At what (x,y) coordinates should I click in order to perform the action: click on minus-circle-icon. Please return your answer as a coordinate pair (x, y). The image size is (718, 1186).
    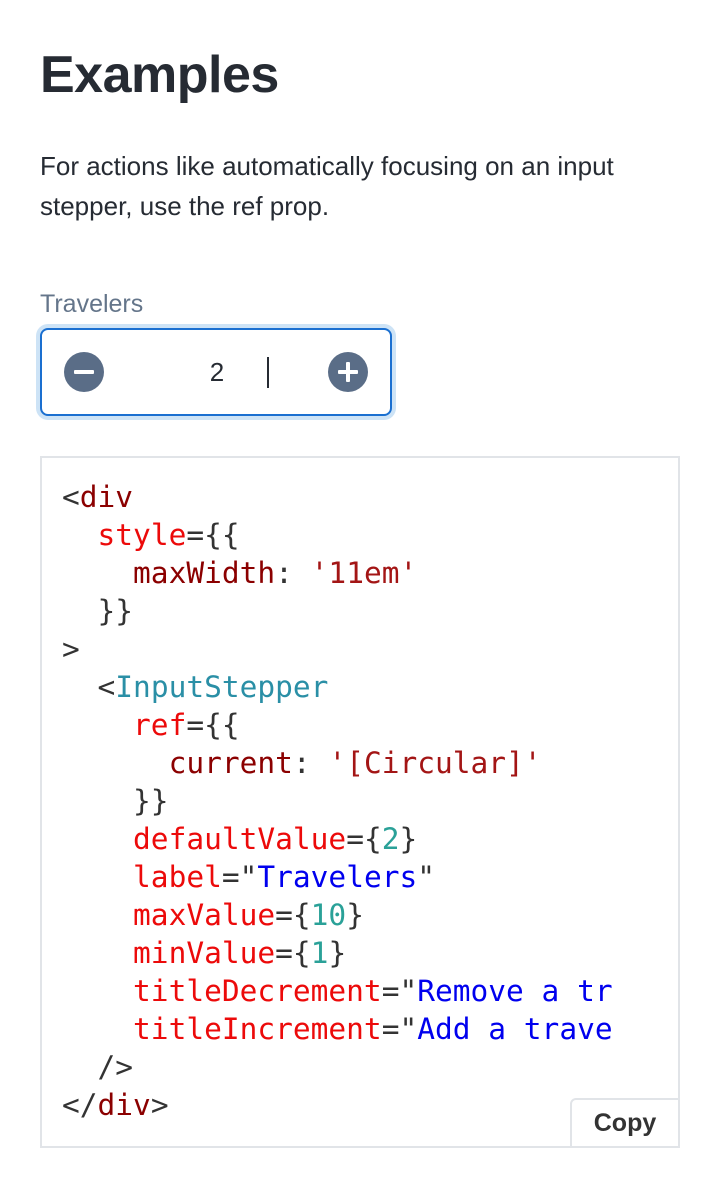
    Looking at the image, I should click on (84, 372).